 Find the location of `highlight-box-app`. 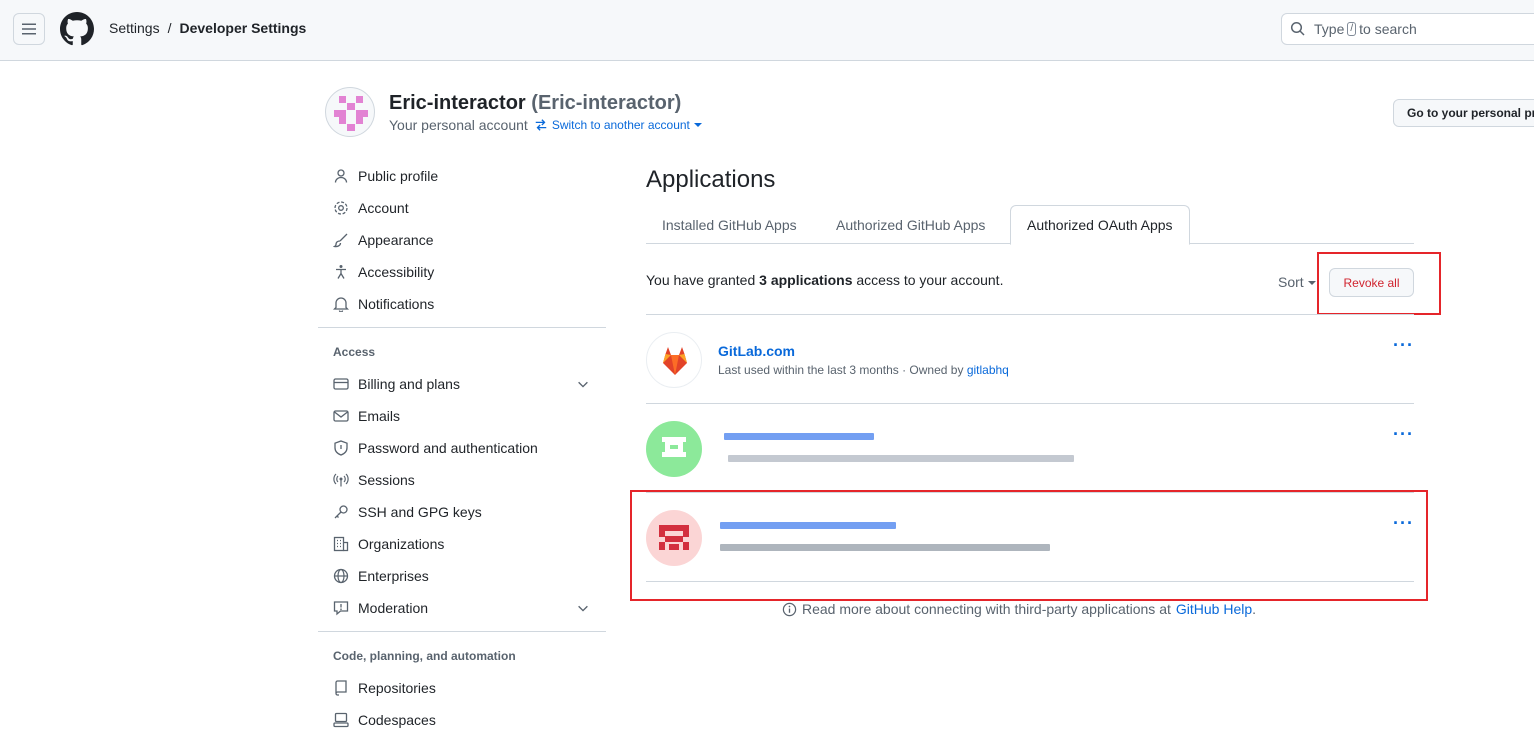

highlight-box-app is located at coordinates (1029, 545).